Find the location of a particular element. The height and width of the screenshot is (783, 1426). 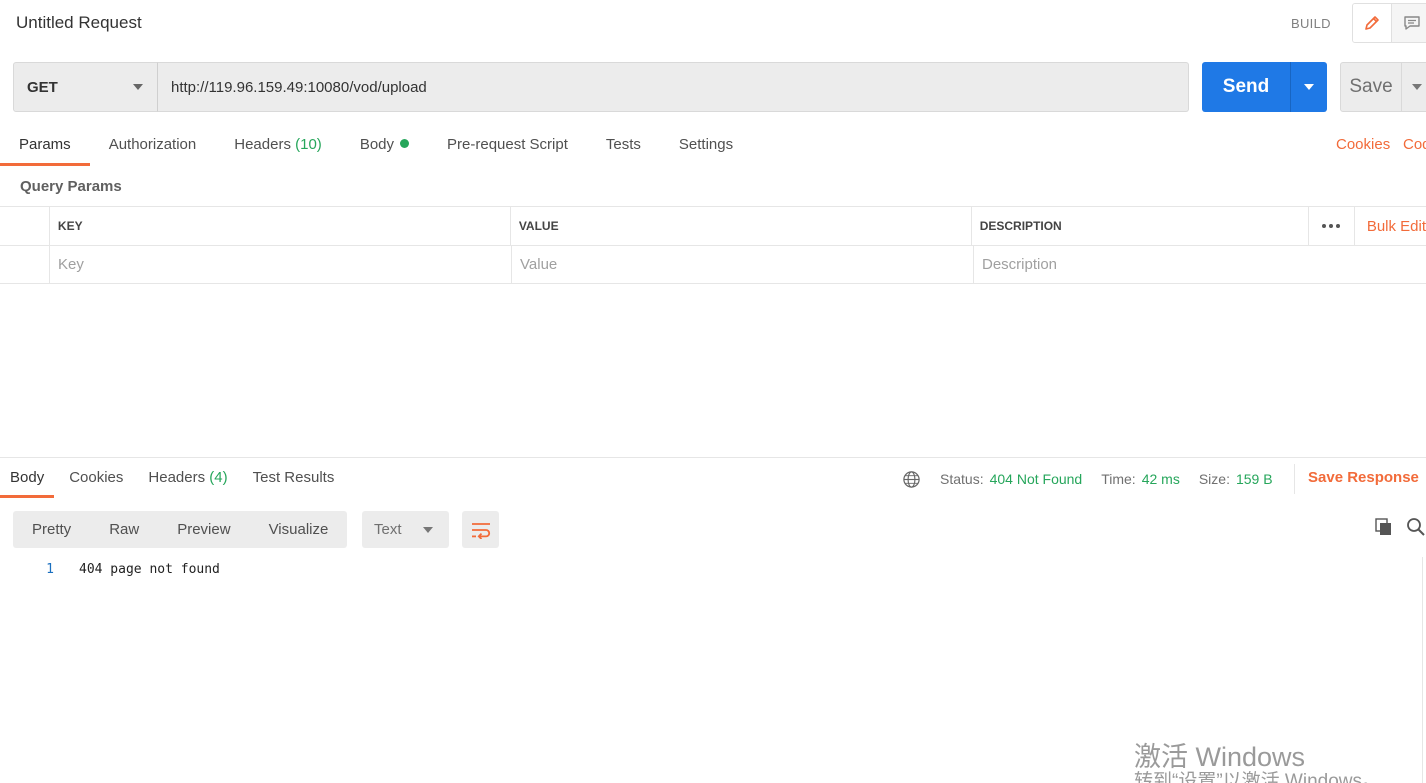

wrap-lines-icon is located at coordinates (480, 530).